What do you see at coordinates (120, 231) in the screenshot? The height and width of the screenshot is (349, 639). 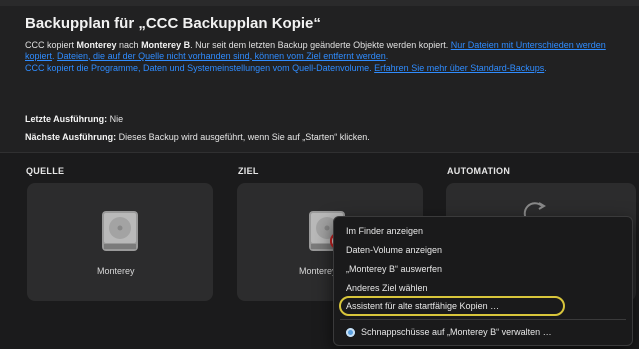 I see `hard-disk-icon` at bounding box center [120, 231].